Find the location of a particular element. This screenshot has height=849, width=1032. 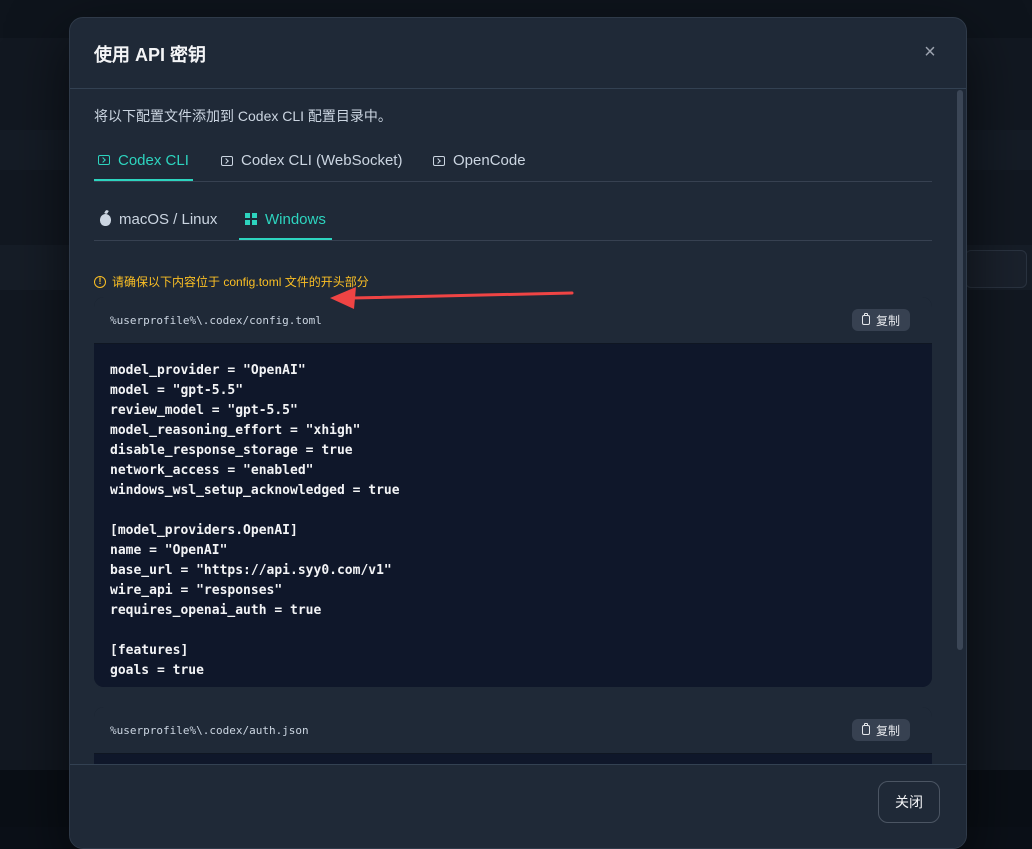

tab-label: Codex CLI is located at coordinates (153, 160).